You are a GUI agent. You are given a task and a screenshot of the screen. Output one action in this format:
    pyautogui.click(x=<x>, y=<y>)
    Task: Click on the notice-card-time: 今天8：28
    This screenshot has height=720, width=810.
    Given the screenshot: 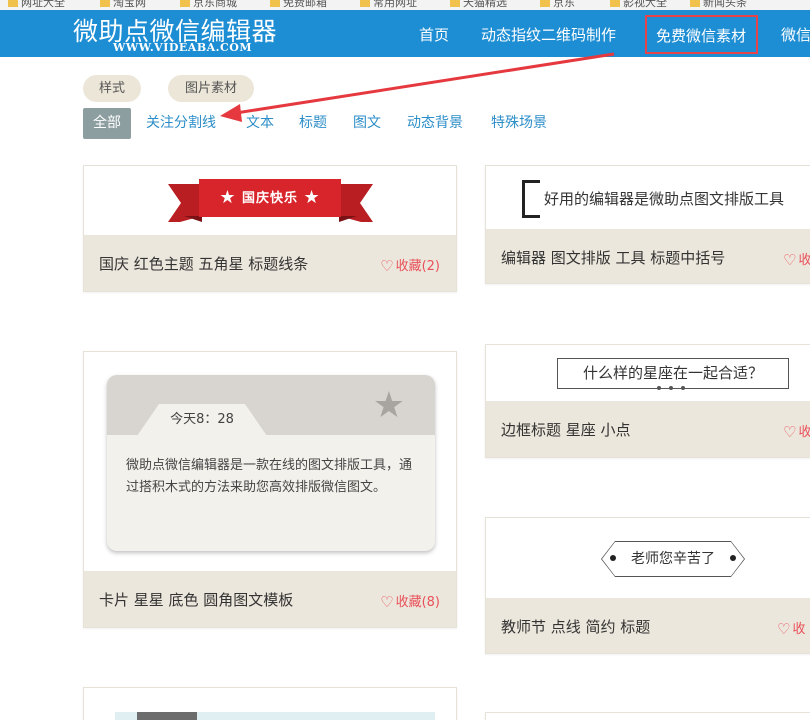 What is the action you would take?
    pyautogui.click(x=202, y=420)
    